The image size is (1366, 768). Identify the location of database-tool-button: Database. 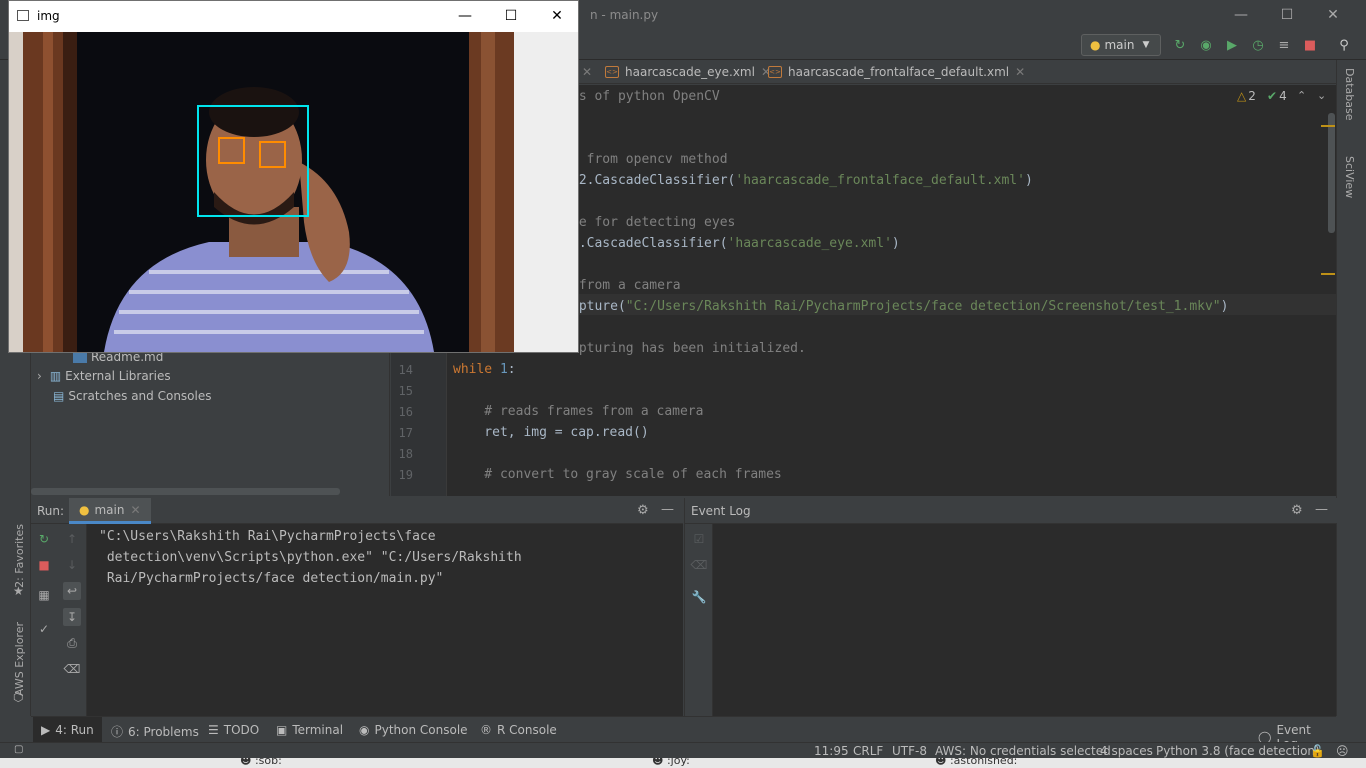
(1349, 94).